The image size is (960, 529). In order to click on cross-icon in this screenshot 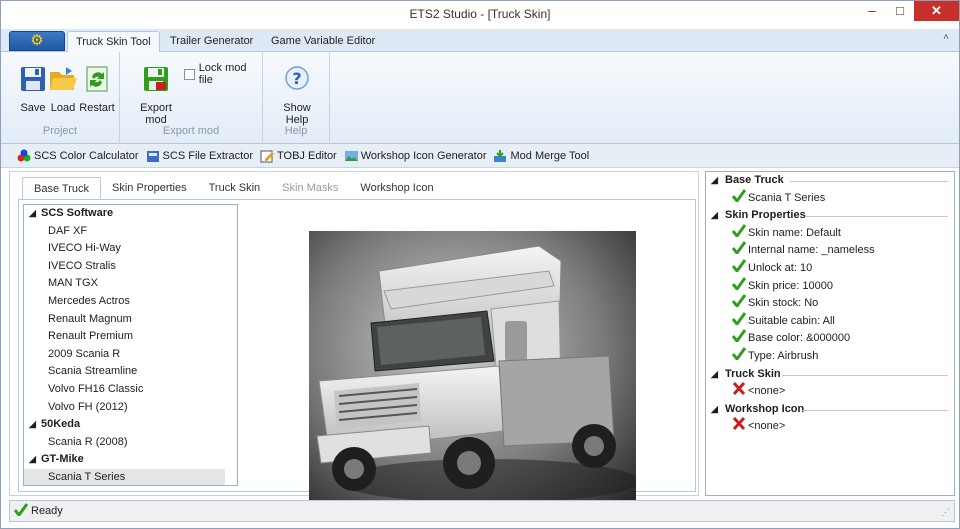, I will do `click(739, 392)`.